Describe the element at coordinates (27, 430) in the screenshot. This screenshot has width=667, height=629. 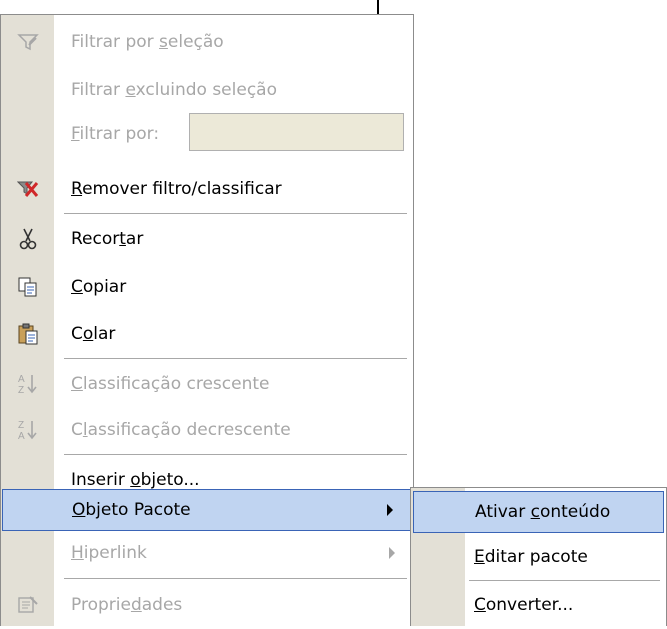
I see `sort-descending-icon: ZA` at that location.